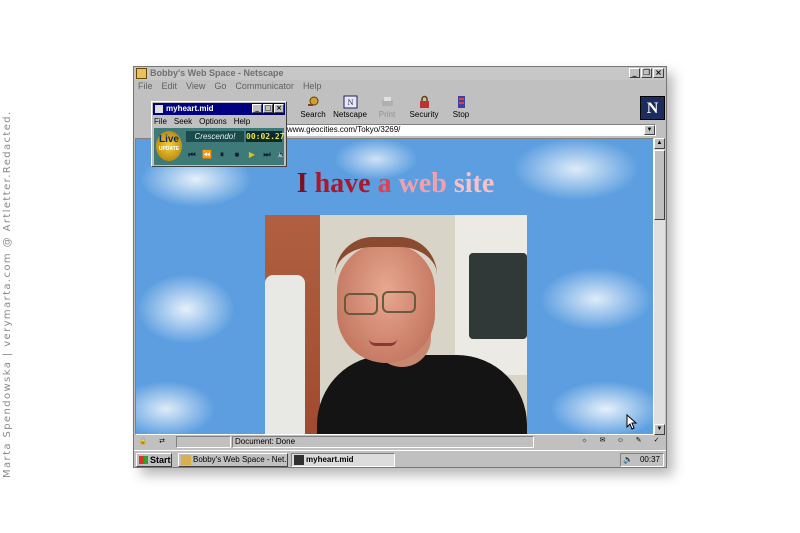 The height and width of the screenshot is (533, 800). I want to click on minimize-button: _, so click(634, 73).